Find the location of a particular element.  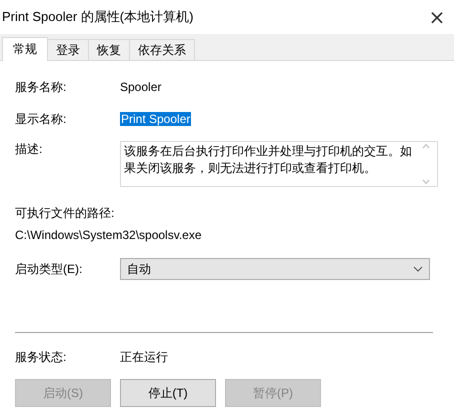

scroll-up-icon is located at coordinates (426, 146).